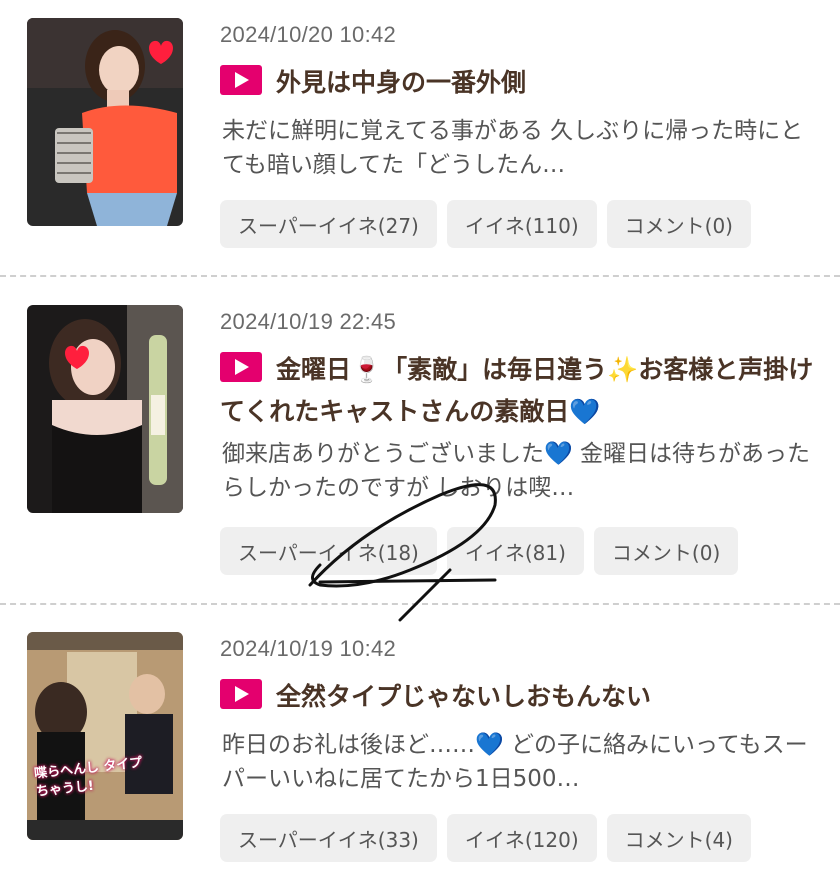  I want to click on super-like-button: スーパーイイネ(27), so click(328, 224).